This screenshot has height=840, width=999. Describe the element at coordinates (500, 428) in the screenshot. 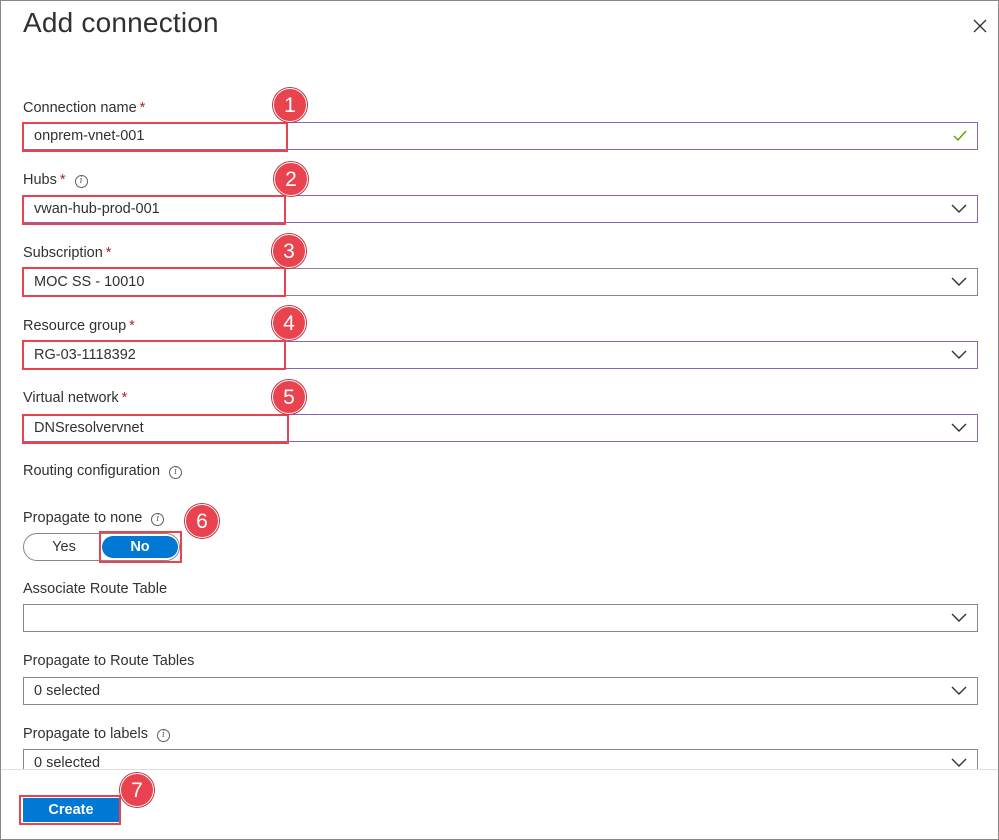

I see `virtual-network-dropdown: DNSresolvervnet` at that location.